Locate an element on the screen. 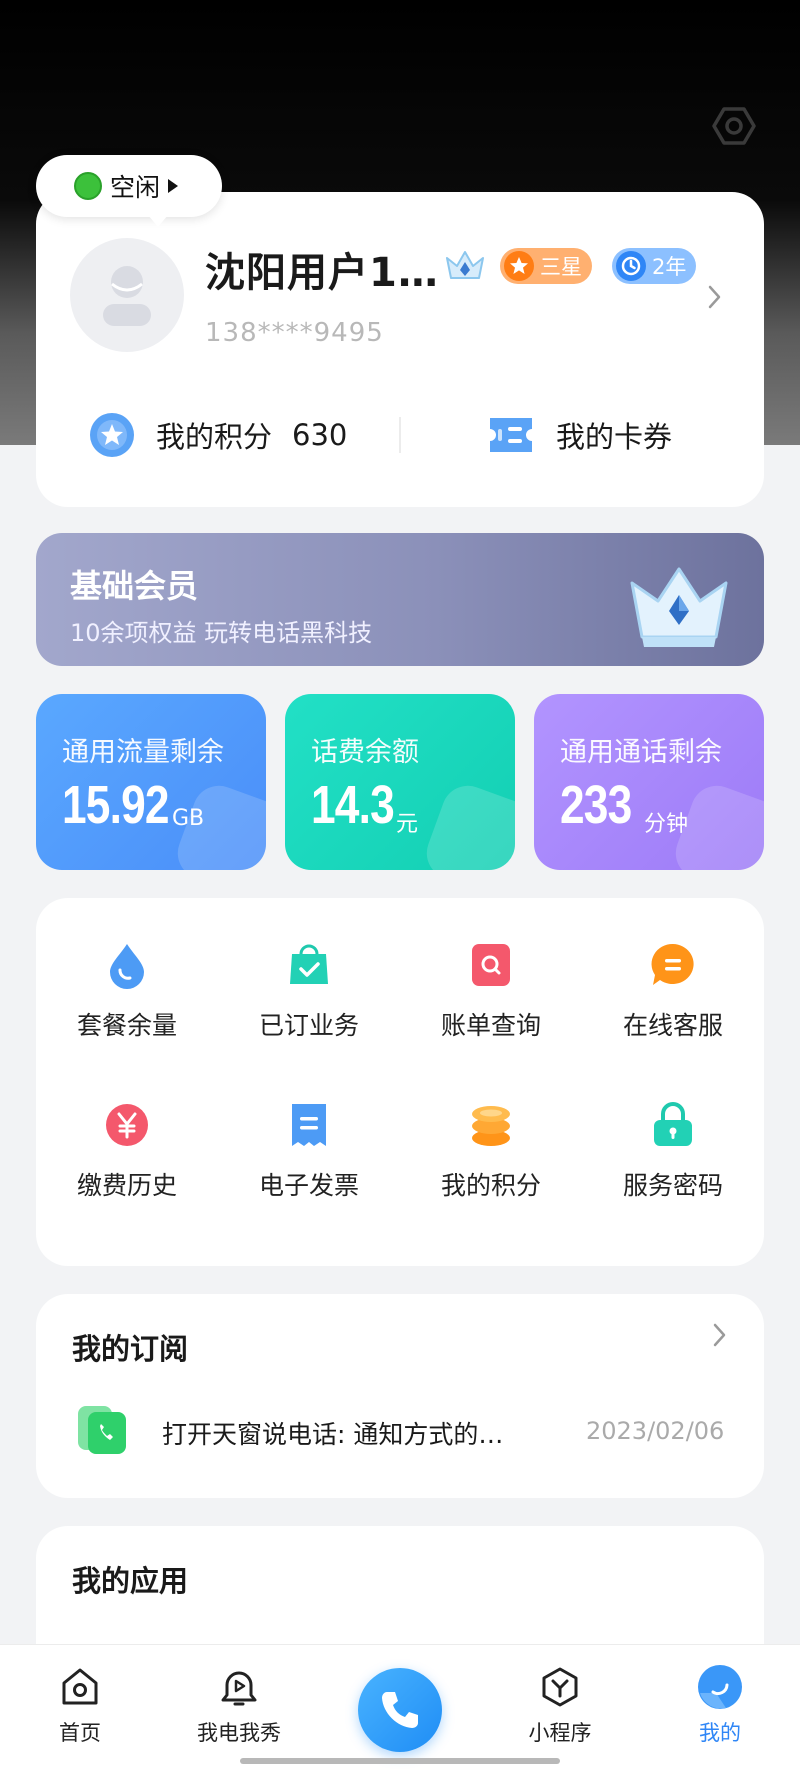  data-remaining-card: 通用流量剩余 15.92 GB is located at coordinates (151, 782).